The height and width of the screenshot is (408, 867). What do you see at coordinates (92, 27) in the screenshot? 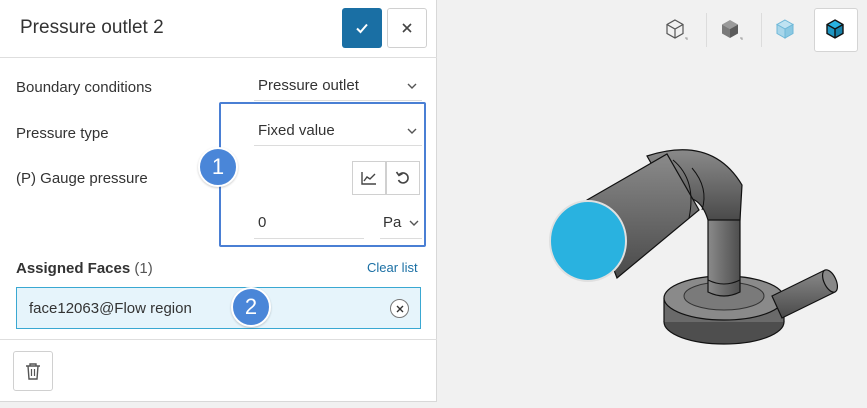
I see `panel-title: Pressure outlet 2` at bounding box center [92, 27].